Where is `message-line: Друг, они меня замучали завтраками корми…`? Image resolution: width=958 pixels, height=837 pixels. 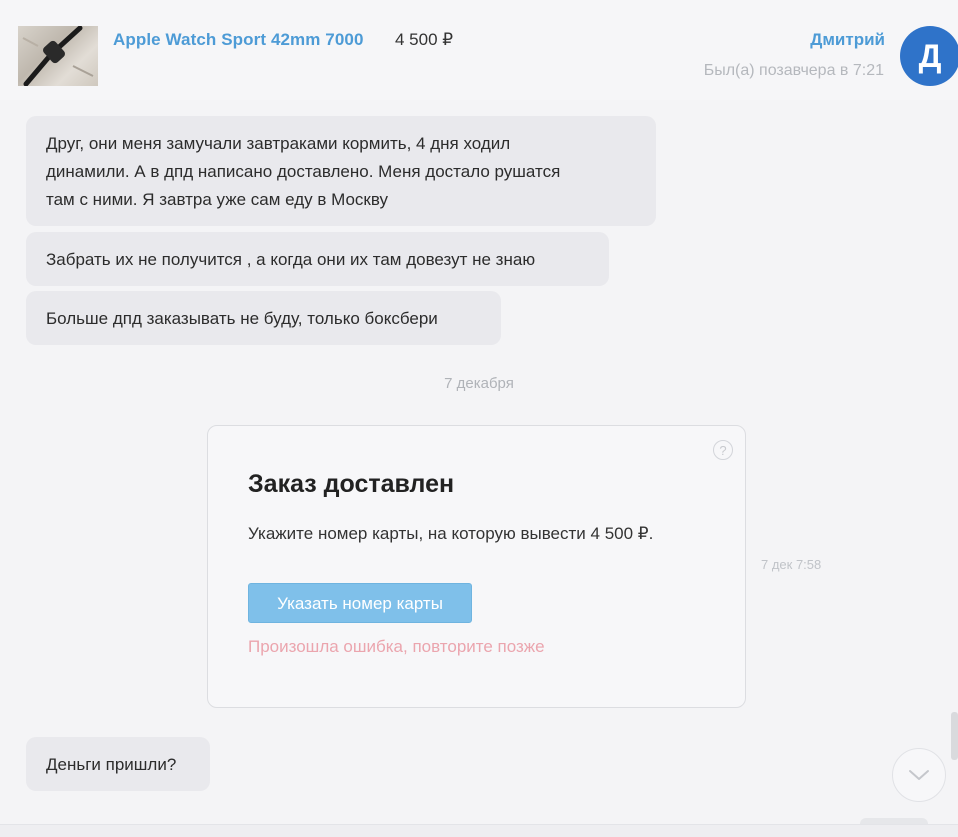 message-line: Друг, они меня замучали завтраками корми… is located at coordinates (278, 143).